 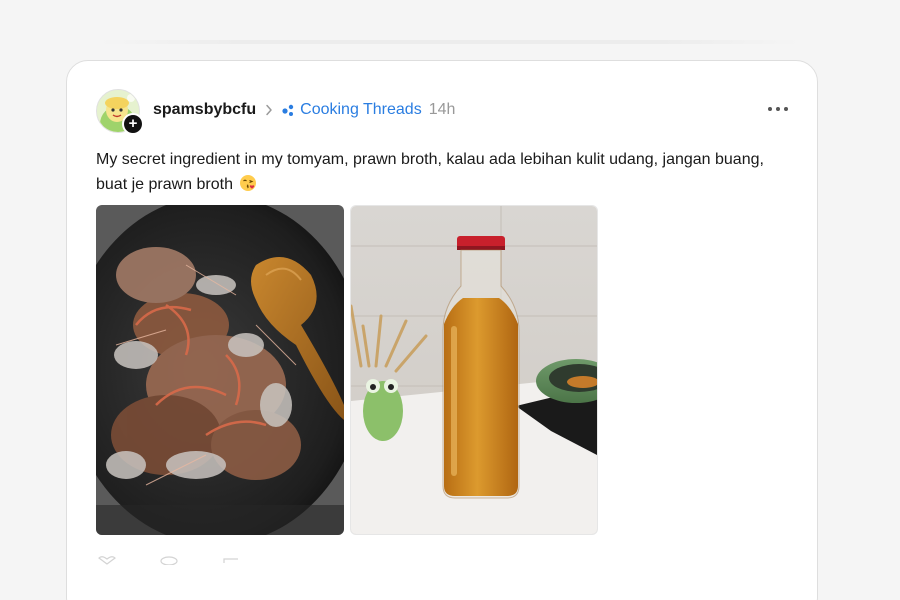 I want to click on previous-post-edge, so click(x=450, y=42).